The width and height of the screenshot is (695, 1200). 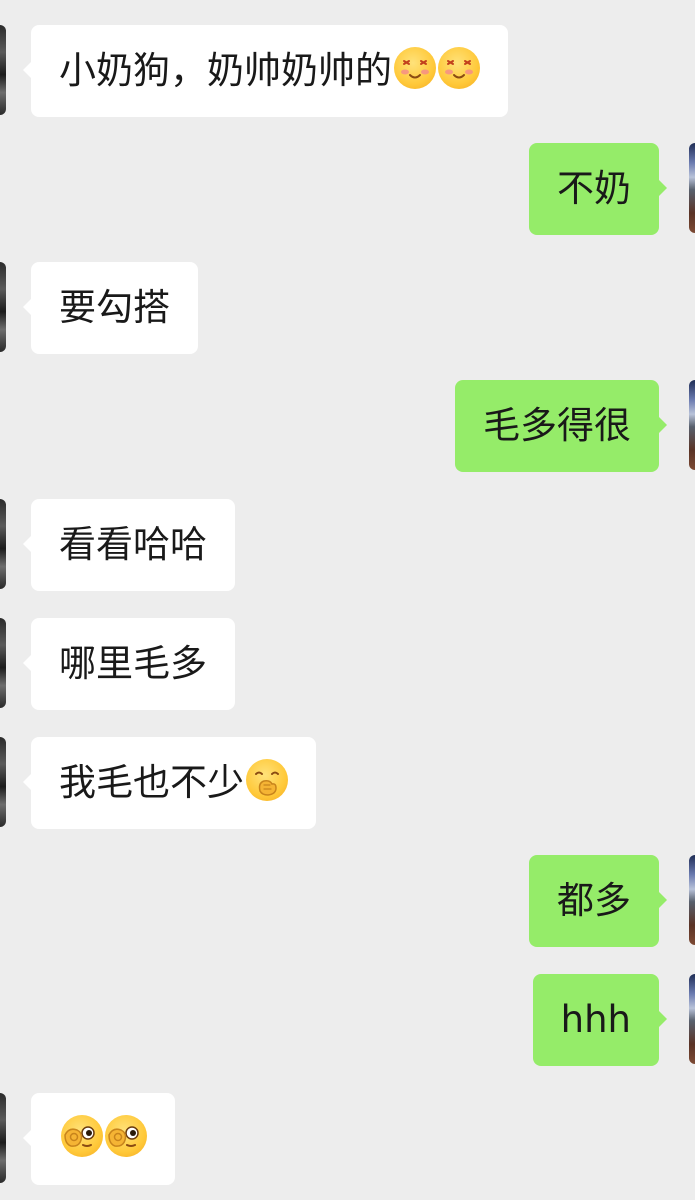 What do you see at coordinates (225, 70) in the screenshot?
I see `message-text: 小奶狗，奶帅奶帅的` at bounding box center [225, 70].